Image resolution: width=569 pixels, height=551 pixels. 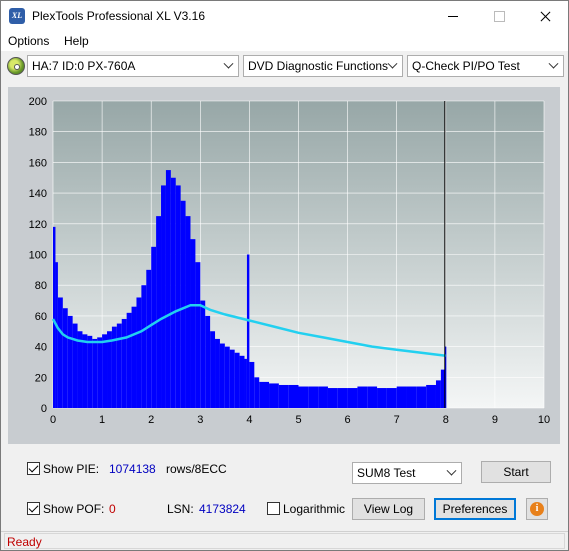 What do you see at coordinates (475, 509) in the screenshot?
I see `preferences-button: Preferences` at bounding box center [475, 509].